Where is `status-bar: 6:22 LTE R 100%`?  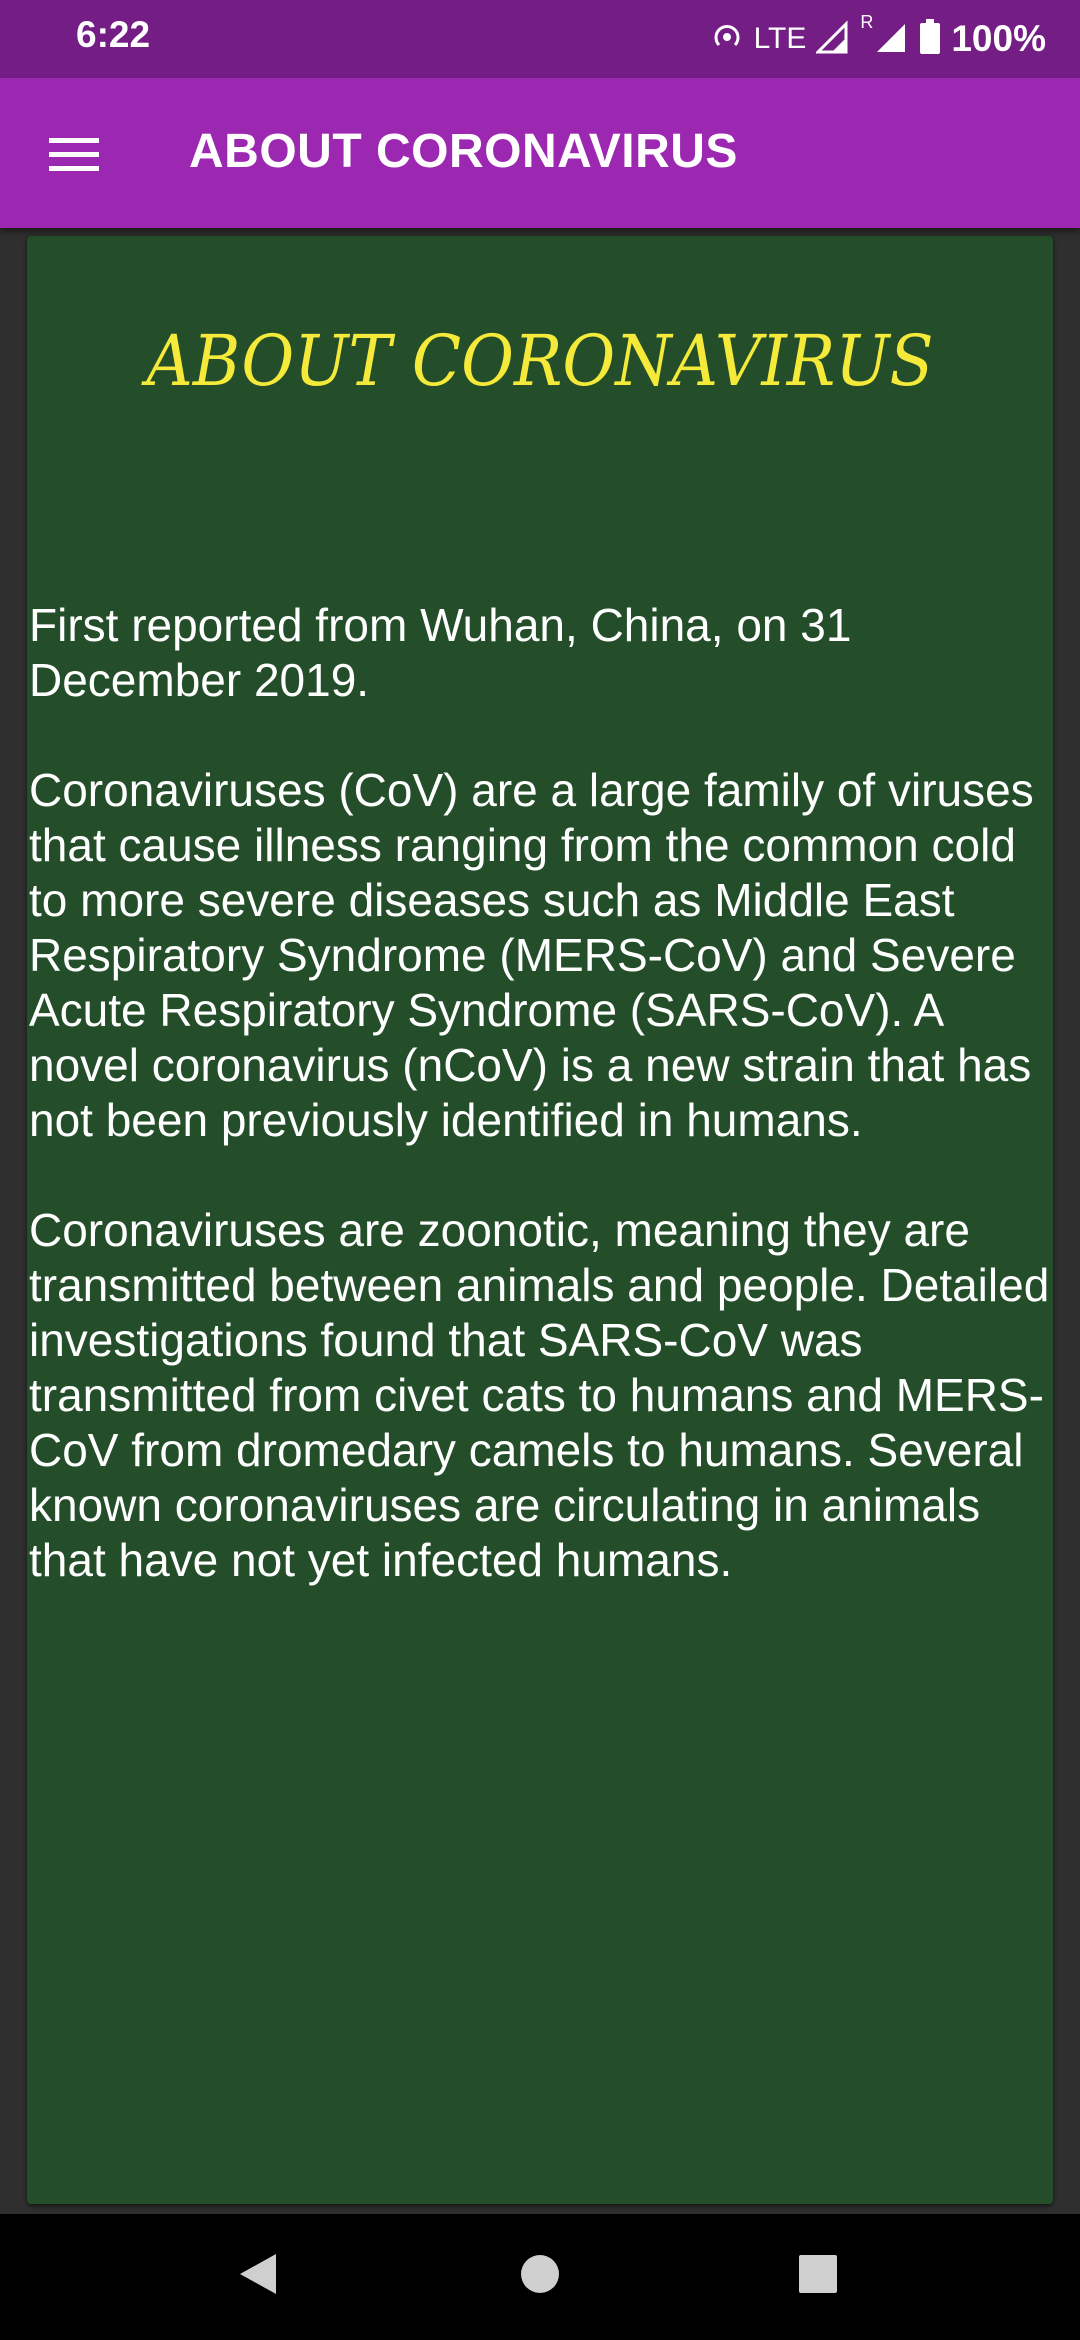 status-bar: 6:22 LTE R 100% is located at coordinates (540, 39).